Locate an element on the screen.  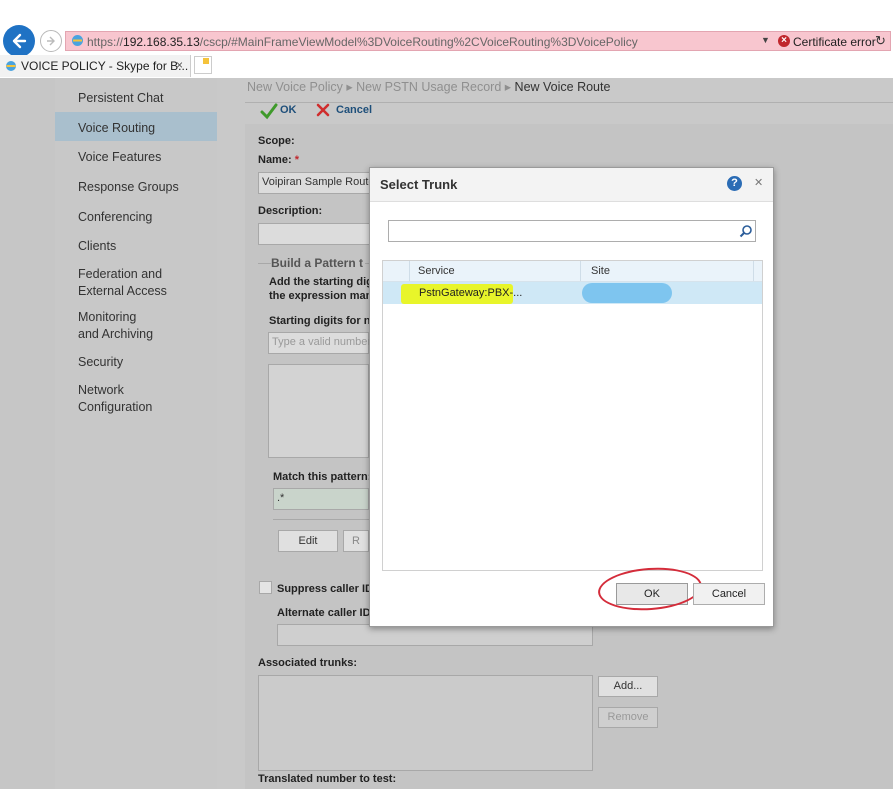
toolbar-divider is located at coordinates (569, 102).